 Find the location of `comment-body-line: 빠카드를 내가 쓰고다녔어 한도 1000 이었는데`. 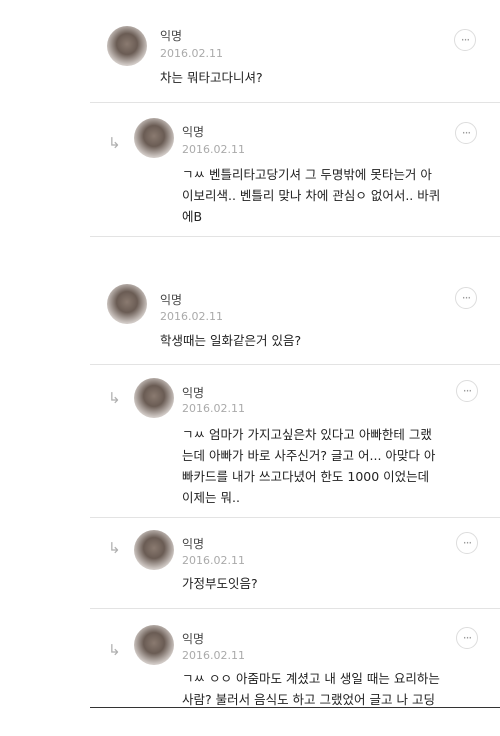

comment-body-line: 빠카드를 내가 쓰고다녔어 한도 1000 이었는데 is located at coordinates (306, 476).